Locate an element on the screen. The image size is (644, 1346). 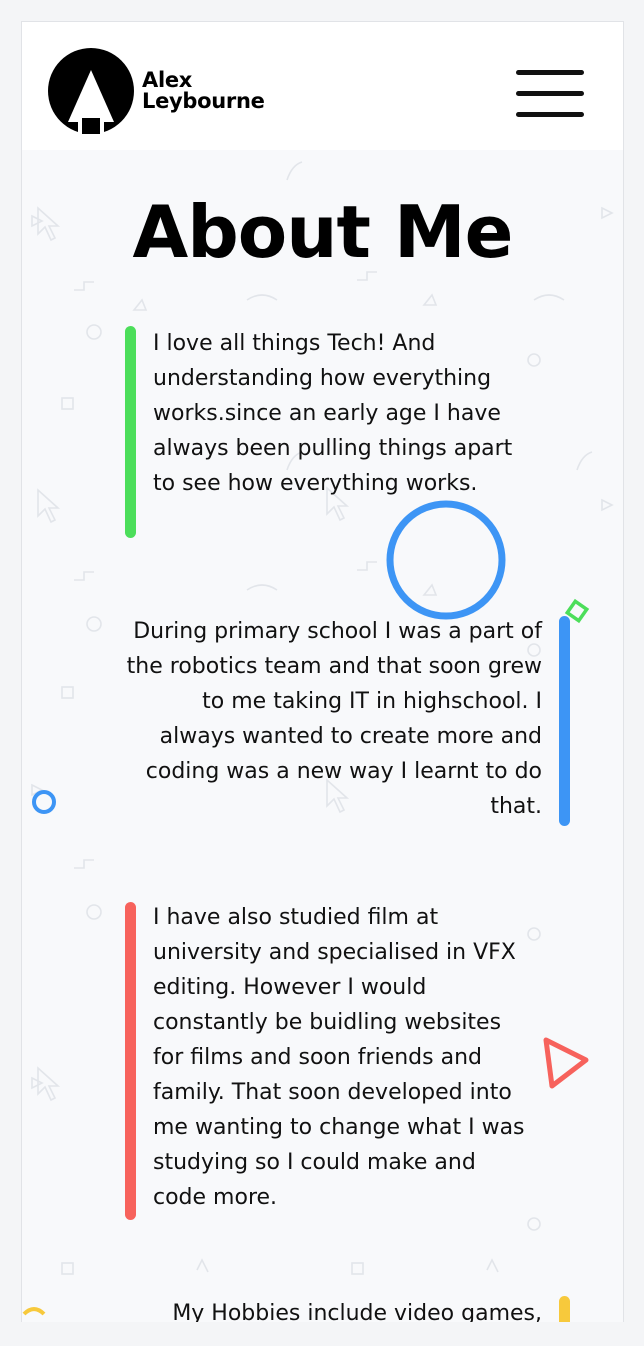
page-title: About Me is located at coordinates (323, 232).